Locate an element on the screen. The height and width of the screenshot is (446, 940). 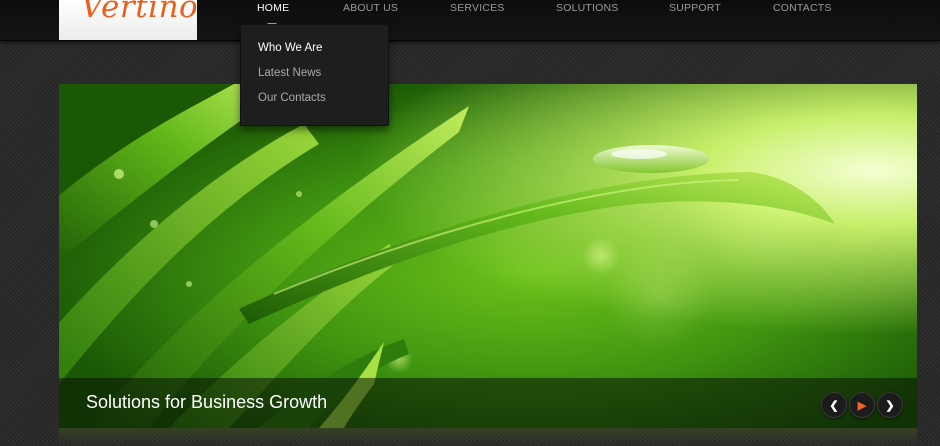
slide-caption-bar: Solutions for Business Growth is located at coordinates (488, 403).